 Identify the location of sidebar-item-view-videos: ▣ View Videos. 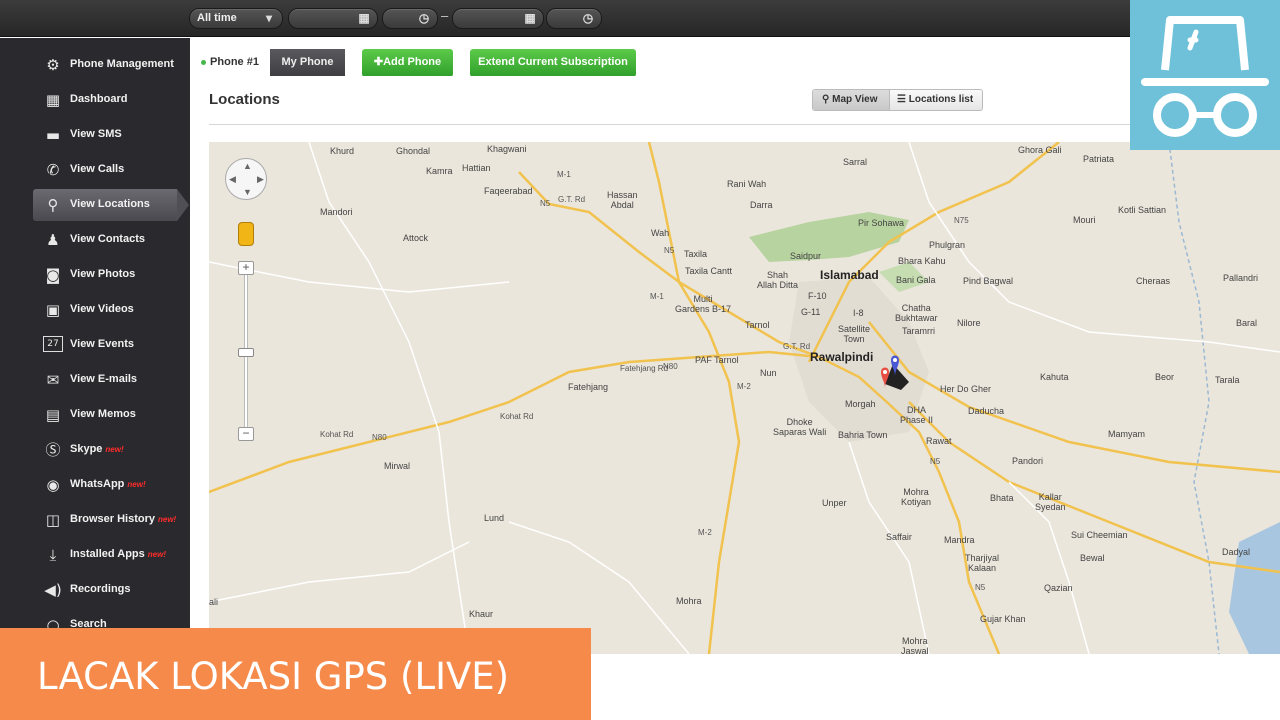
(105, 310).